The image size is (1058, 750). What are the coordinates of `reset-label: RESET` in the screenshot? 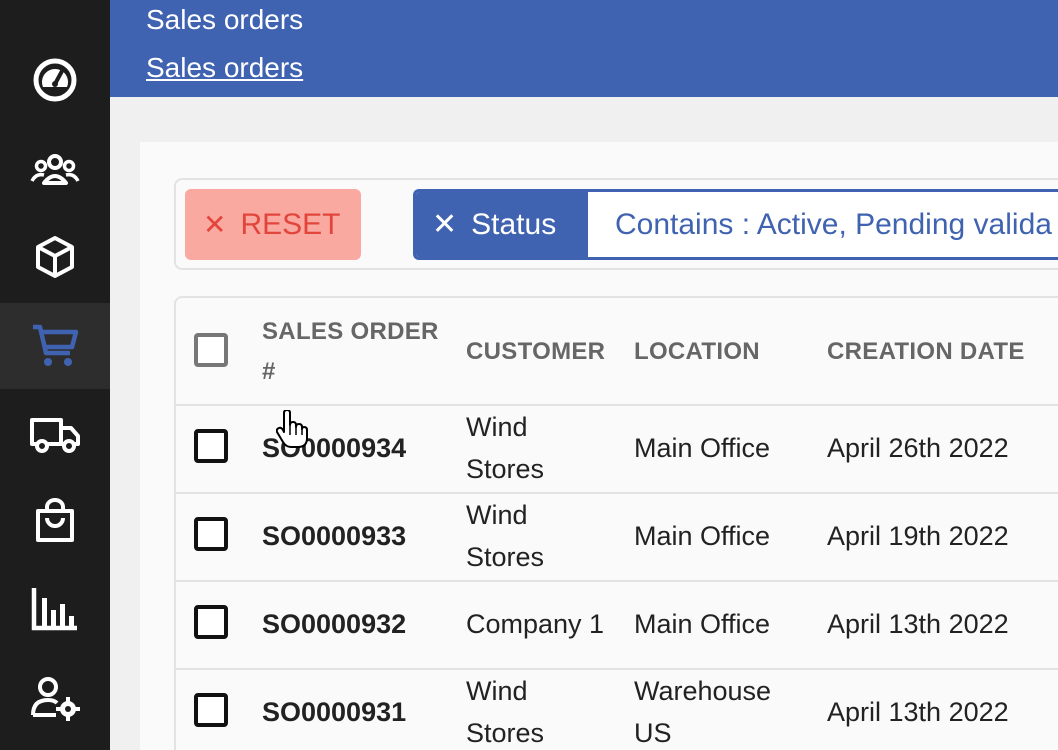 It's located at (290, 224).